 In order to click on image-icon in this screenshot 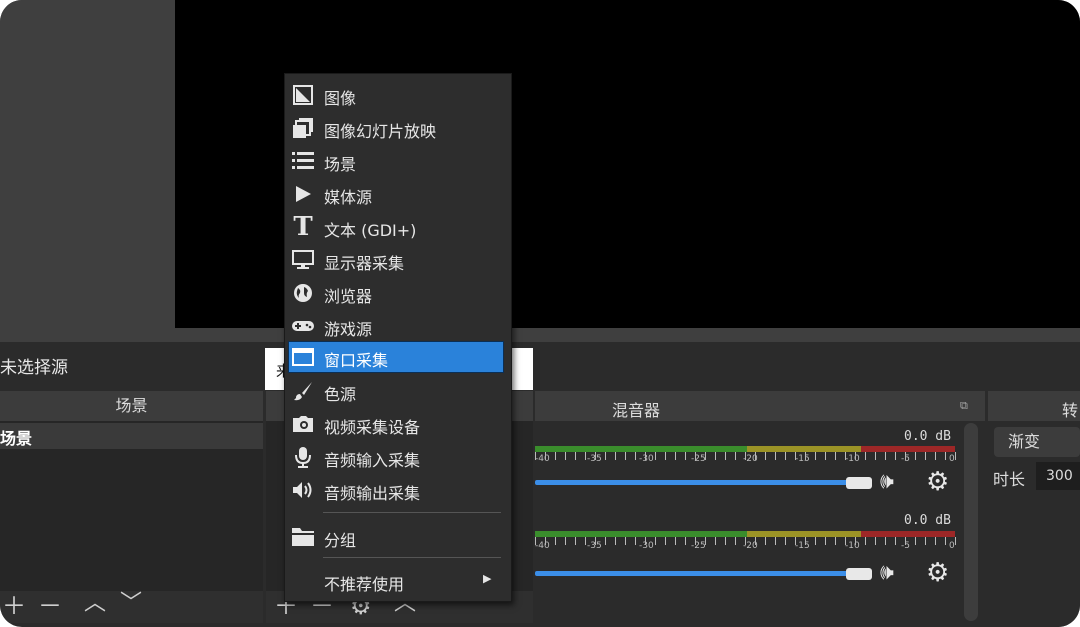, I will do `click(303, 95)`.